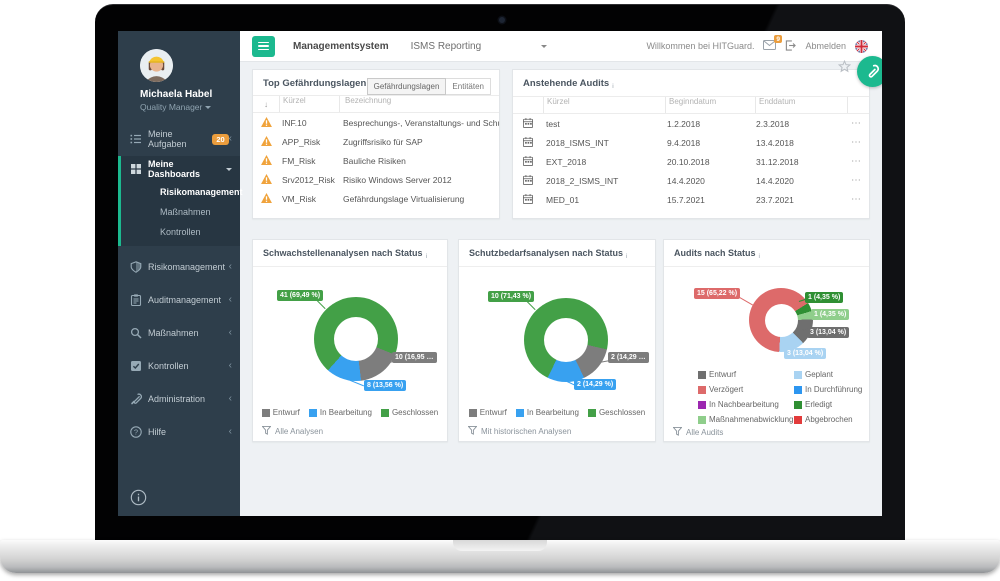 This screenshot has height=581, width=1000. What do you see at coordinates (746, 389) in the screenshot?
I see `legend-item: Verzögert` at bounding box center [746, 389].